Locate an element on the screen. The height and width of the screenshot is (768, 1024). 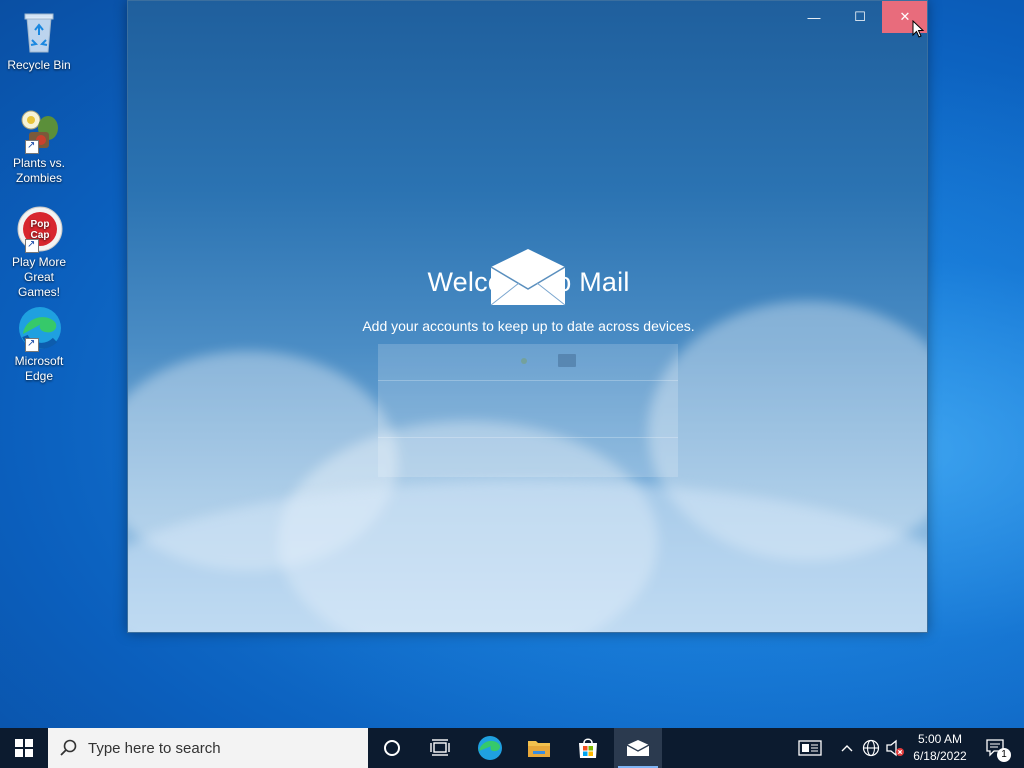
taskbar: Type here to search 5:00 AM 6/18/2022 1 is located at coordinates (512, 748).